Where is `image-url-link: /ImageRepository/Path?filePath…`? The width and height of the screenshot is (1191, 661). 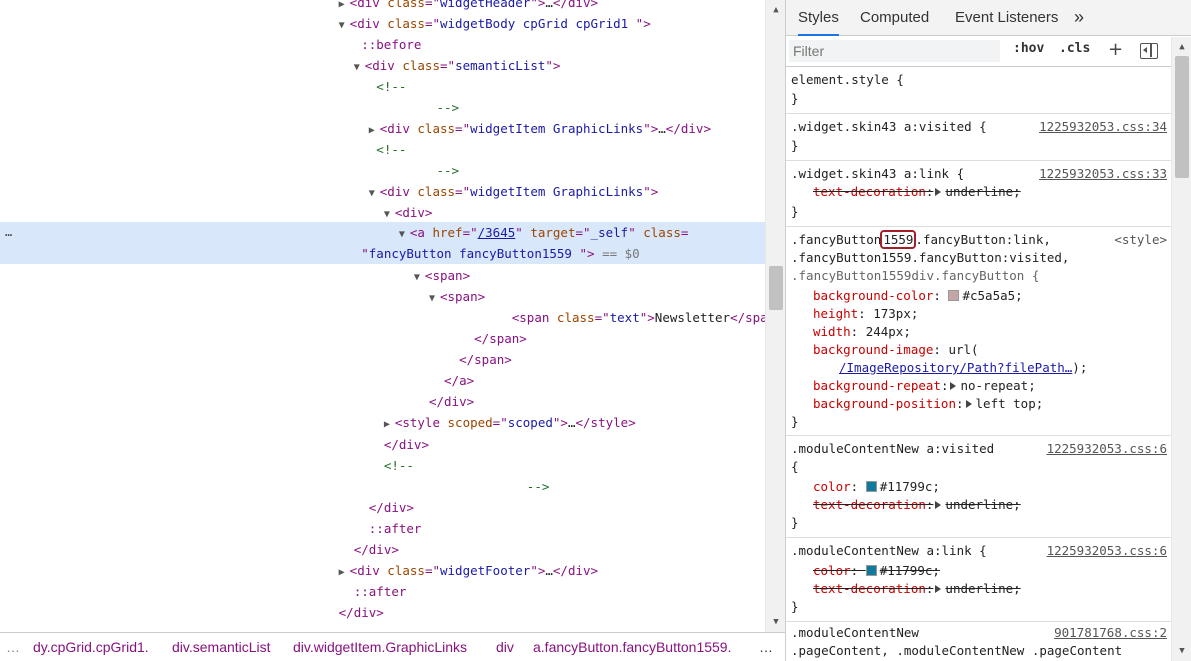 image-url-link: /ImageRepository/Path?filePath… is located at coordinates (955, 367).